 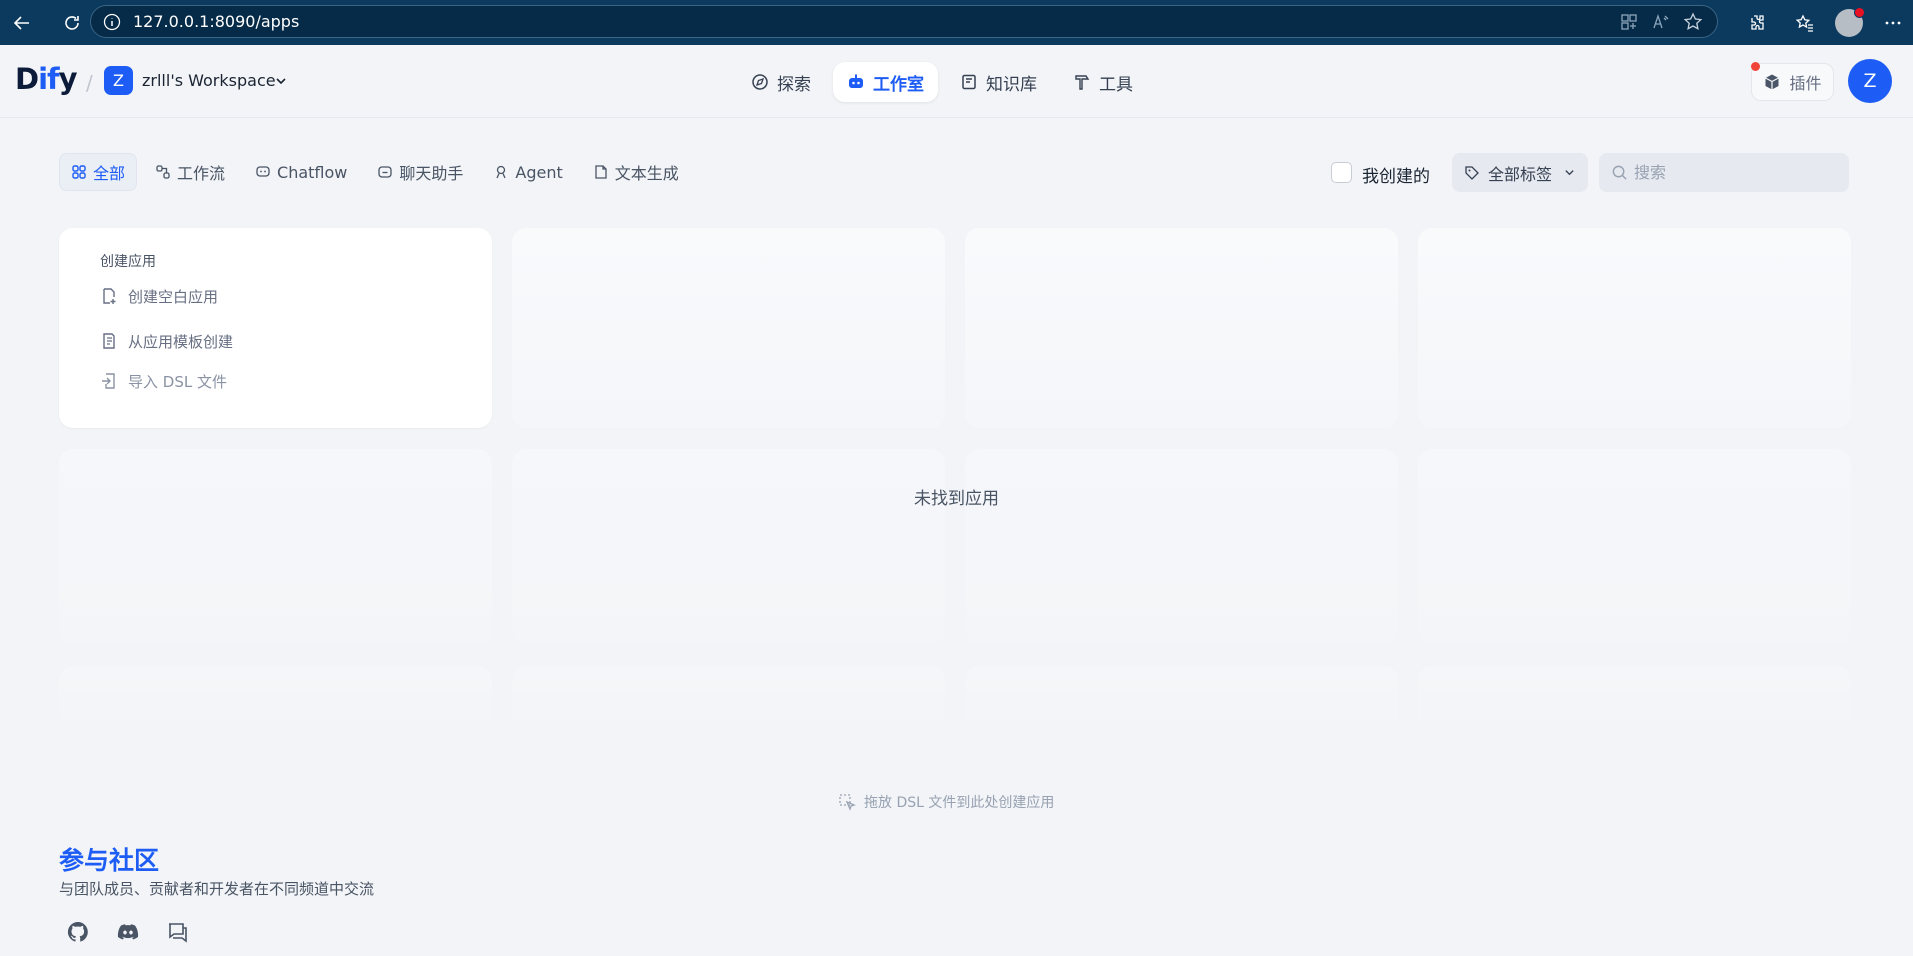 I want to click on favorites-list-icon, so click(x=1804, y=22).